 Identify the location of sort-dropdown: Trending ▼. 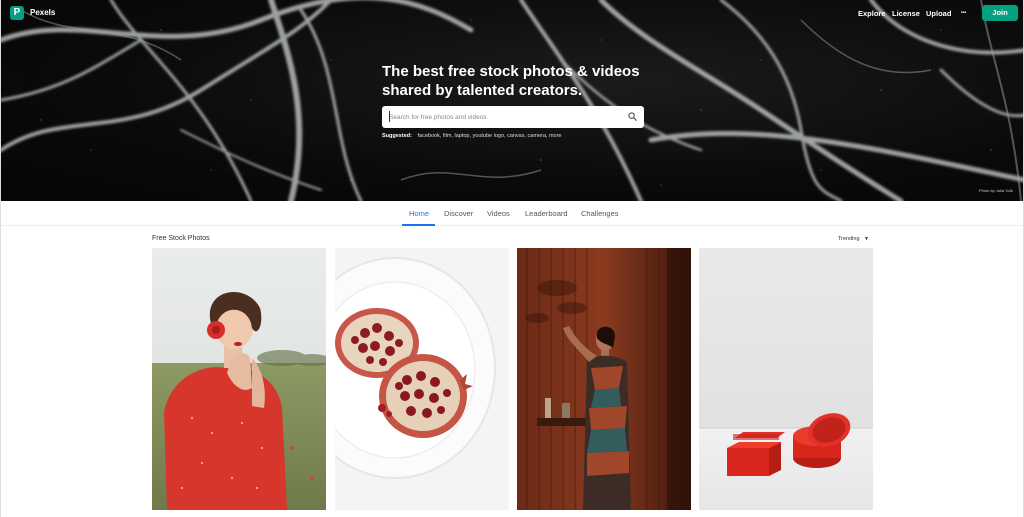
(853, 239).